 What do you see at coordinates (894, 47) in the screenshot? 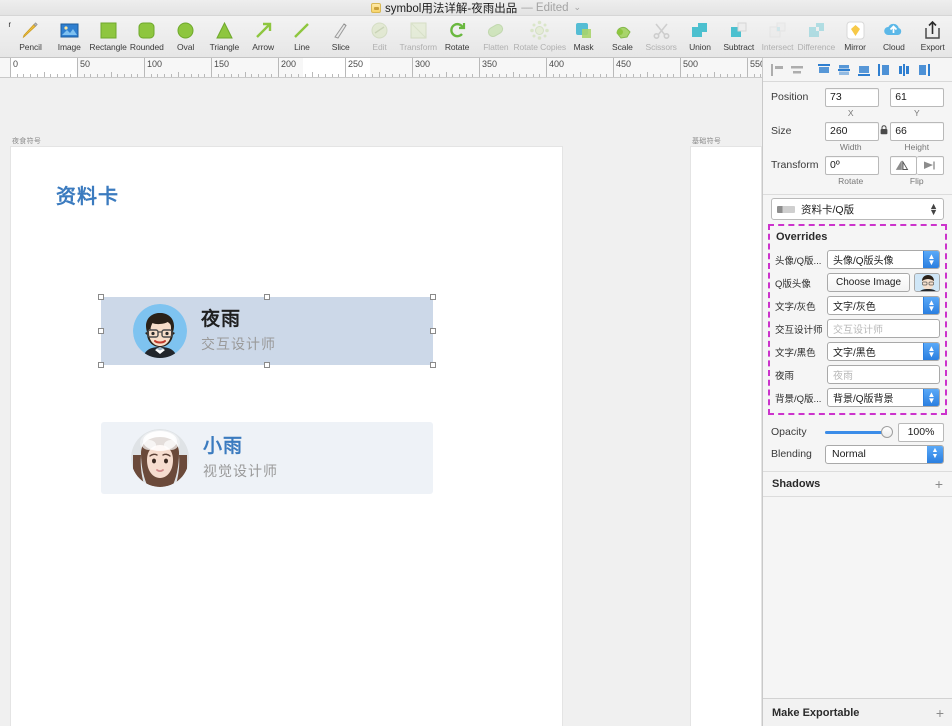
I see `toolbar-button-label: Cloud` at bounding box center [894, 47].